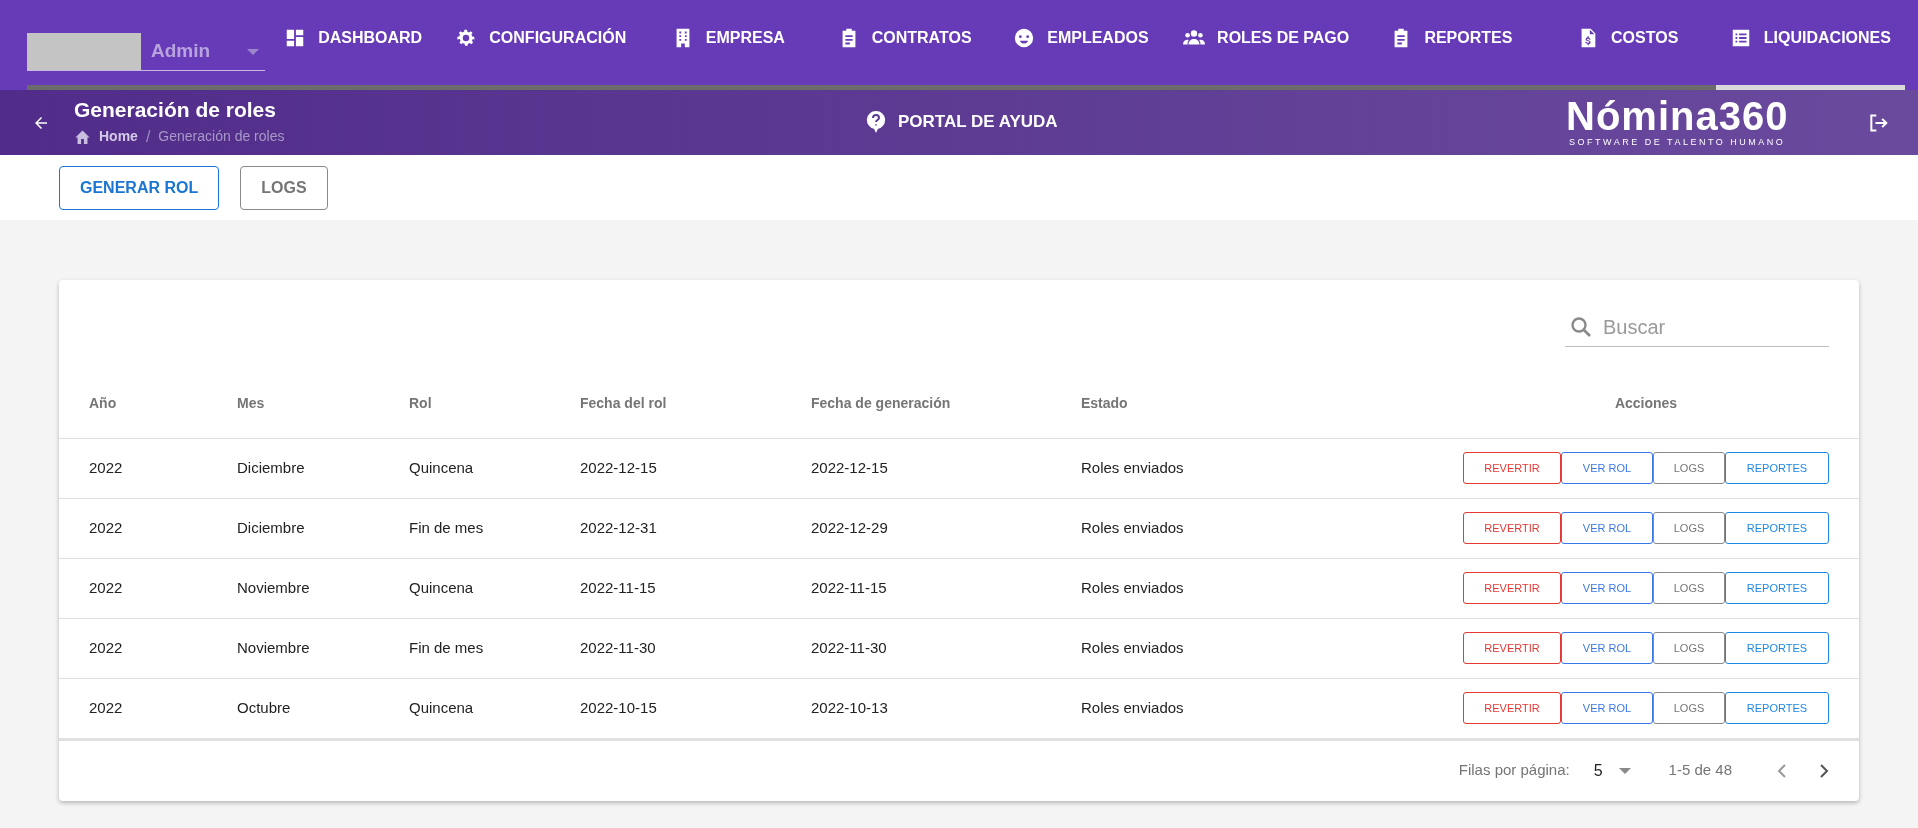 This screenshot has height=828, width=1918. What do you see at coordinates (82, 136) in the screenshot?
I see `home-icon` at bounding box center [82, 136].